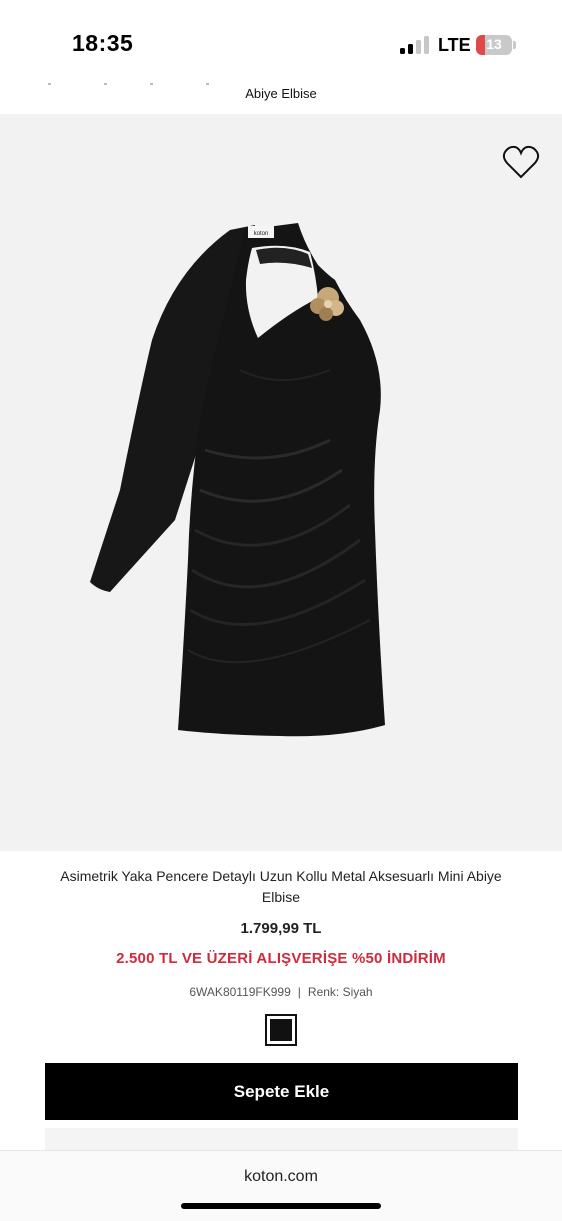  Describe the element at coordinates (281, 1139) in the screenshot. I see `secondary-action-strip` at that location.